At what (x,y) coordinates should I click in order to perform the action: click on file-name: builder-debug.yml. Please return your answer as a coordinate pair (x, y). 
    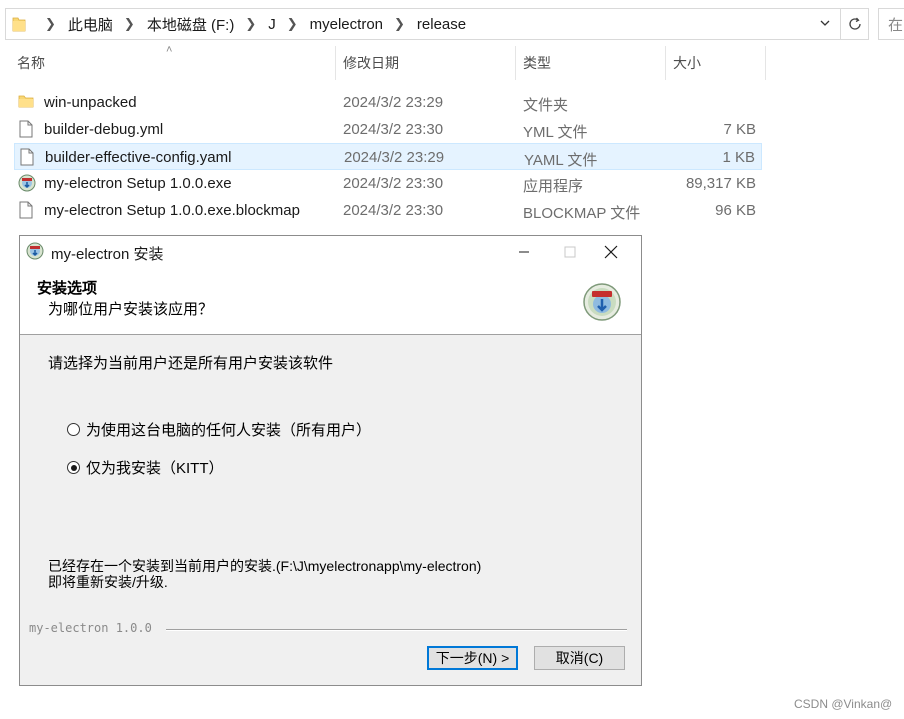
    Looking at the image, I should click on (104, 129).